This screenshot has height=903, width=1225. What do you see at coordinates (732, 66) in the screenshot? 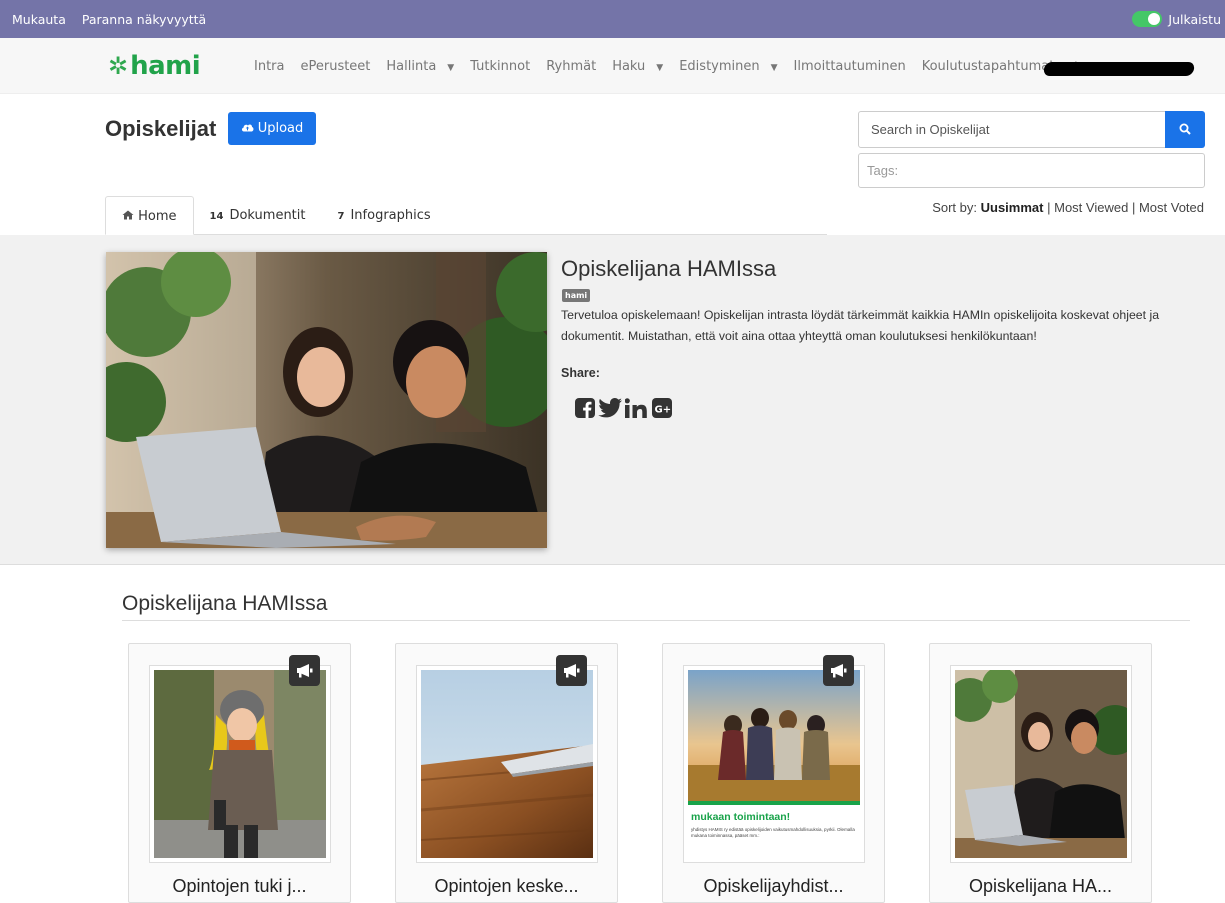
I see `nav-item-edistyminen: Edistyminen ▼` at bounding box center [732, 66].